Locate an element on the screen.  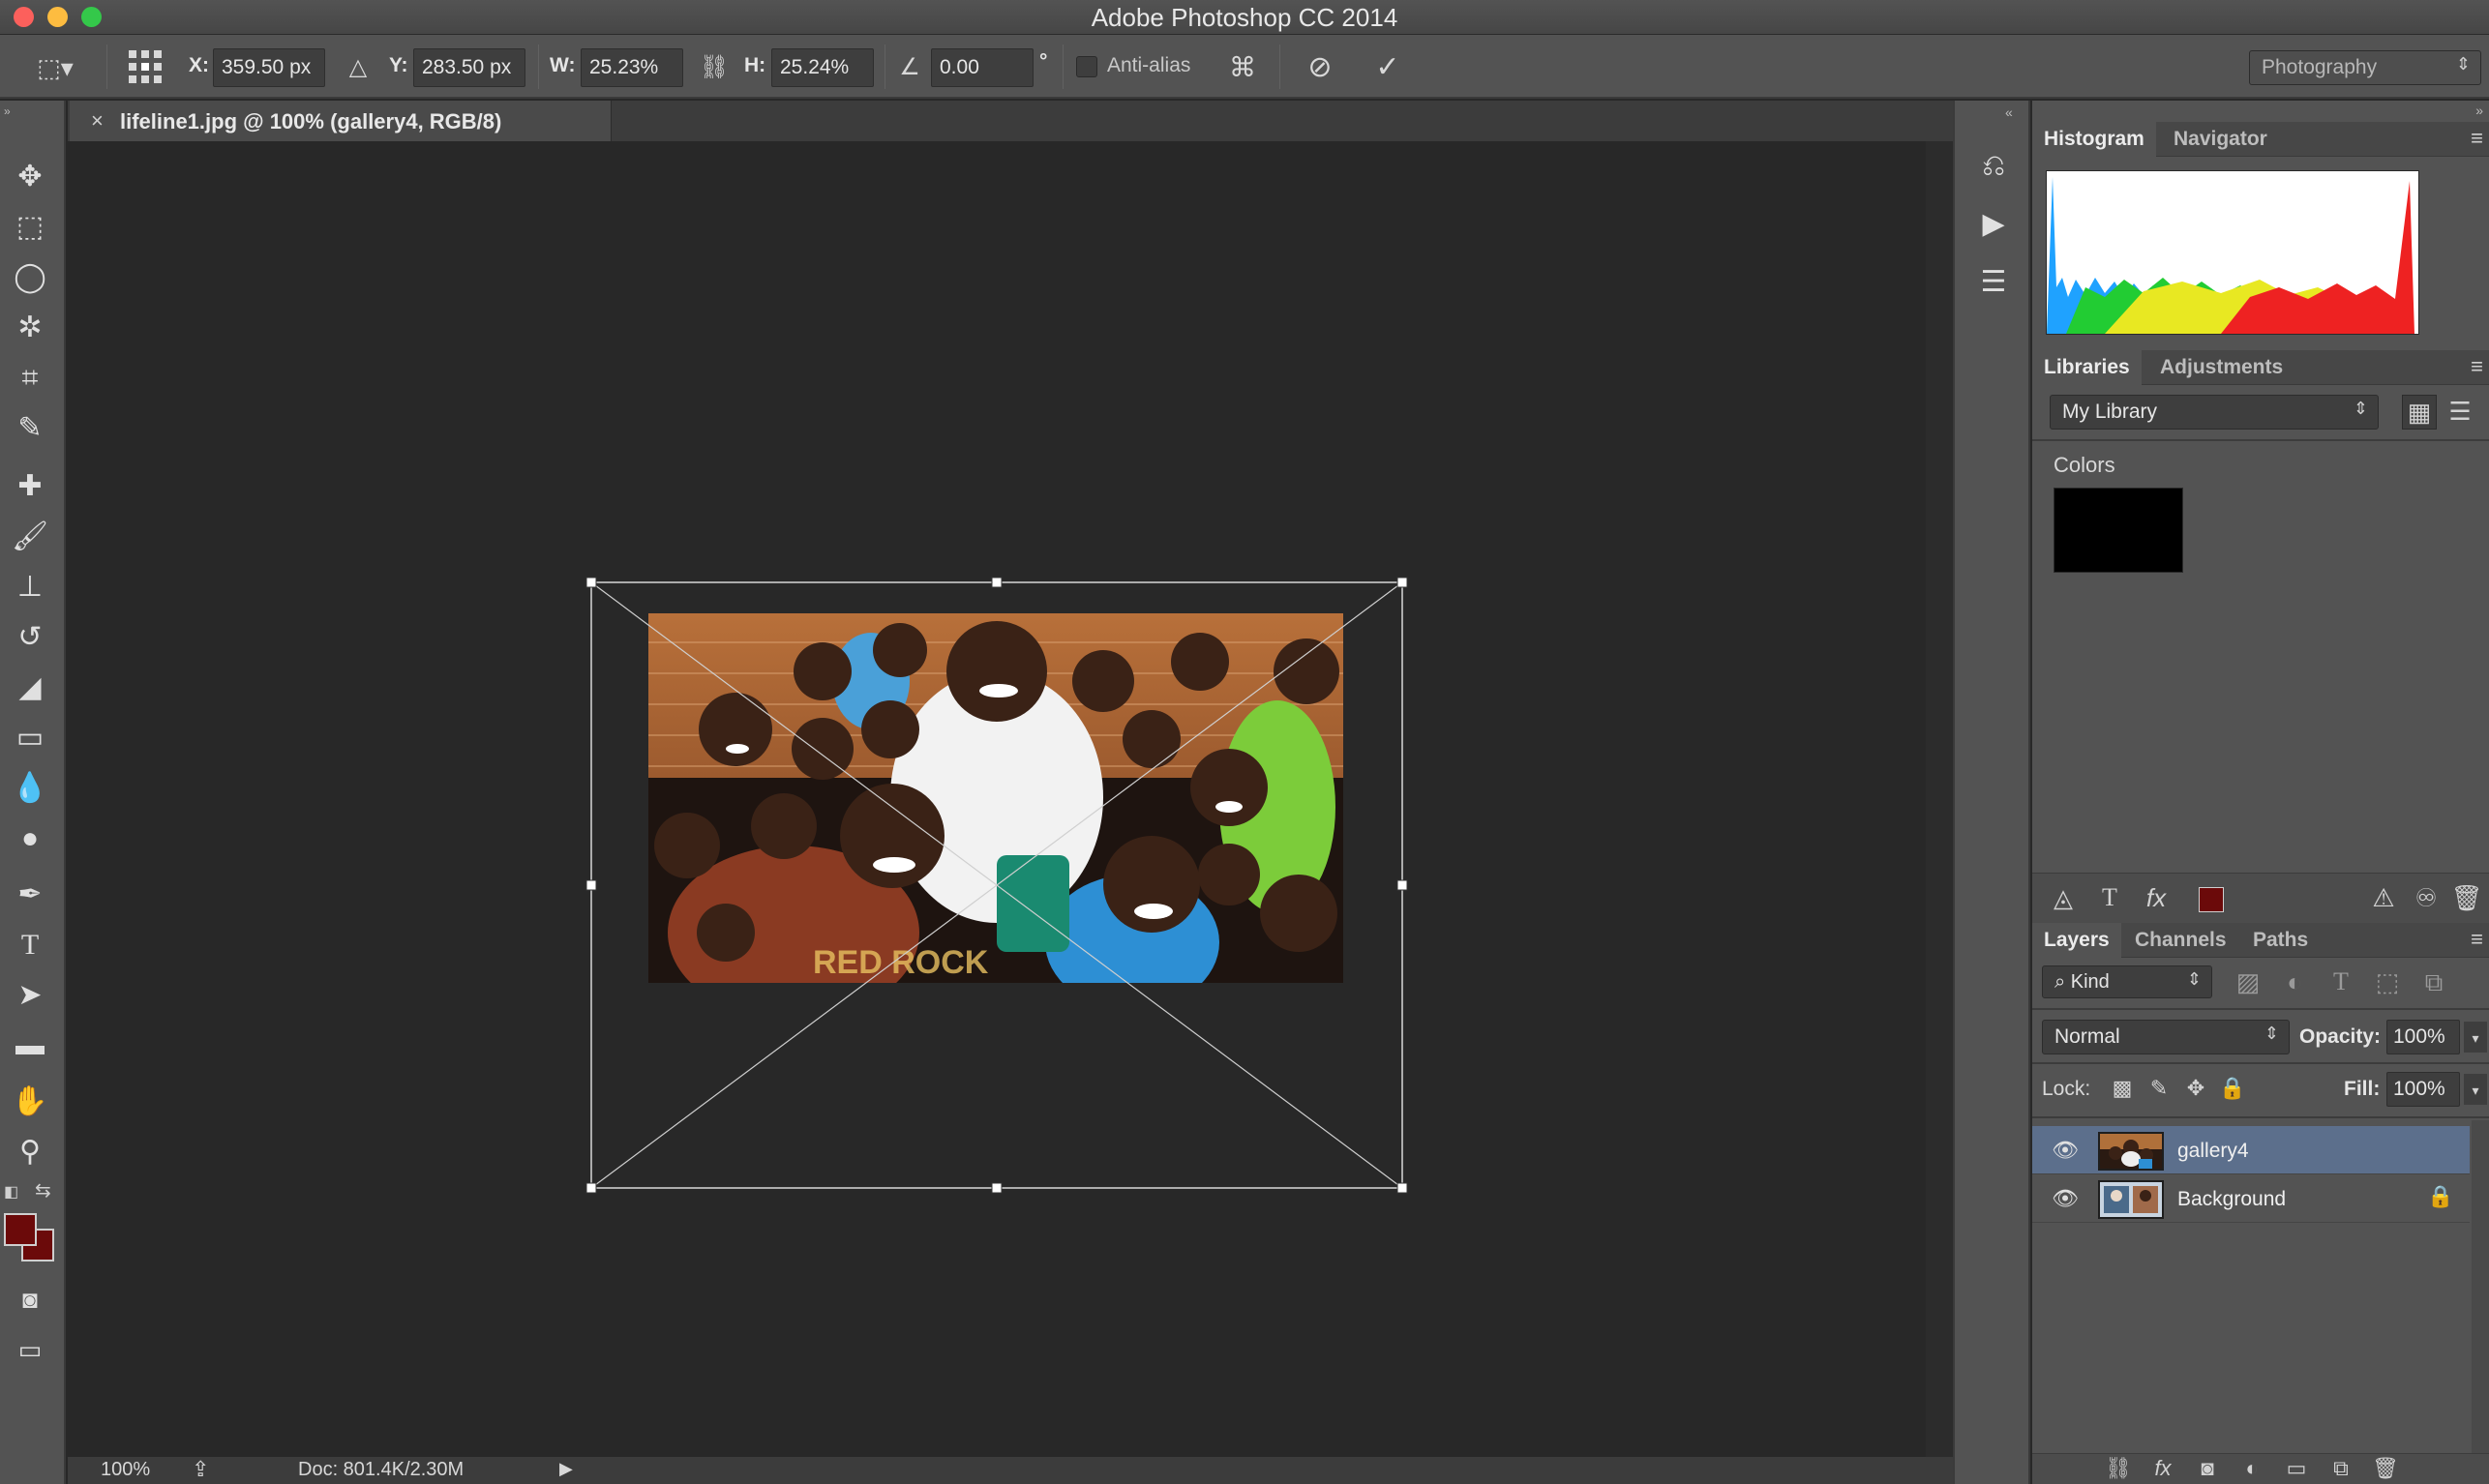
path-selection-tool-icon: ➤ is located at coordinates (30, 995).